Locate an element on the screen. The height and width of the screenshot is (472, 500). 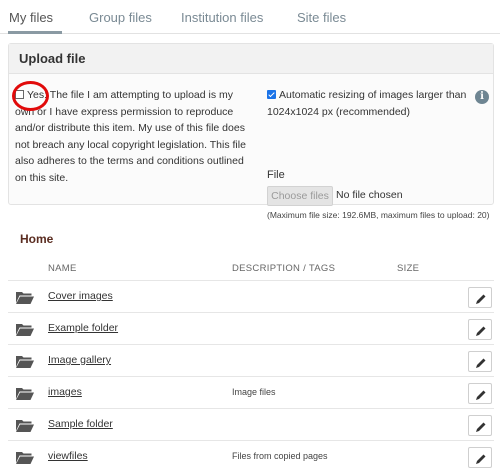
folder-link: images is located at coordinates (65, 392).